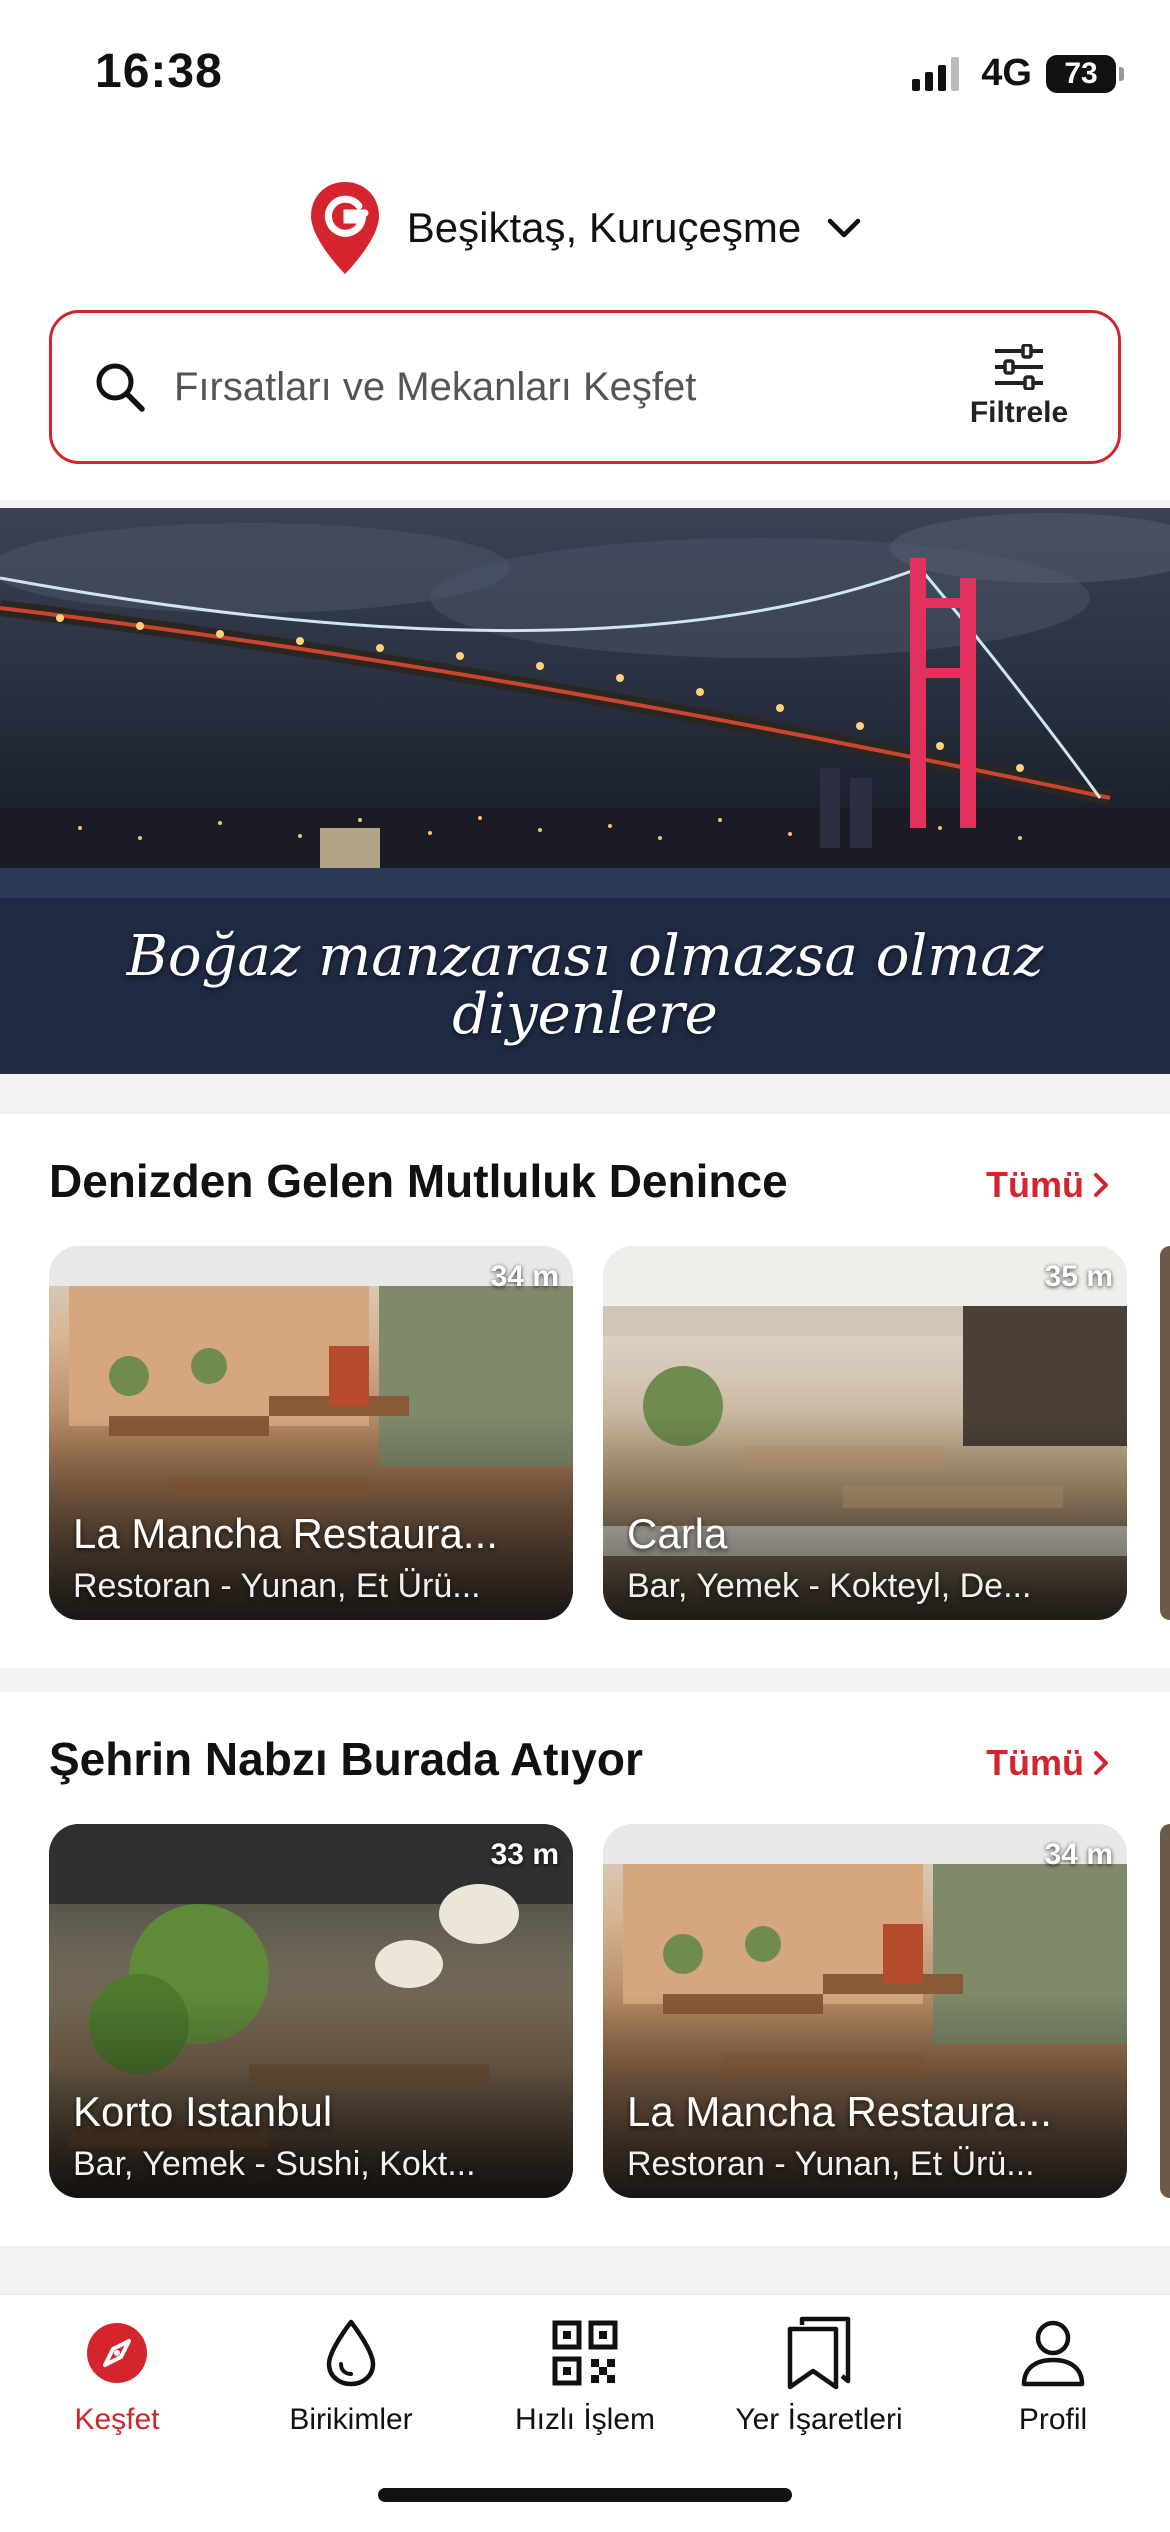  I want to click on location-pin-logo-icon, so click(344, 228).